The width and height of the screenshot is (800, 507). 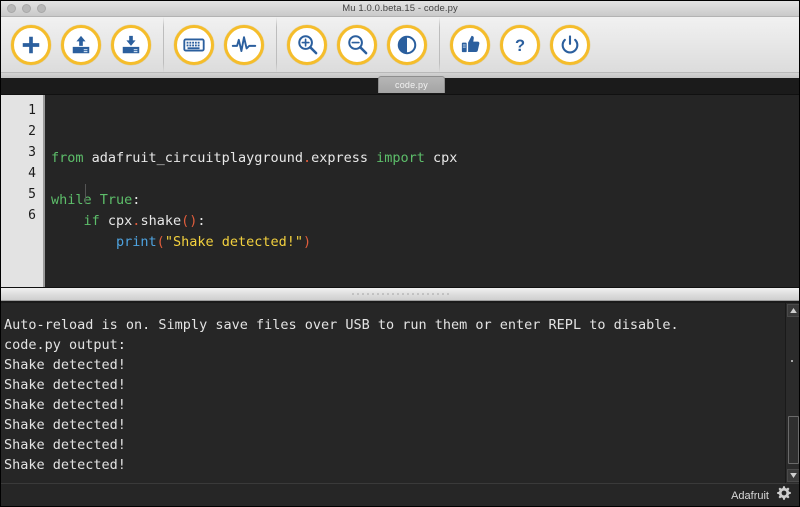 I want to click on question-mark-icon: ?, so click(x=520, y=44).